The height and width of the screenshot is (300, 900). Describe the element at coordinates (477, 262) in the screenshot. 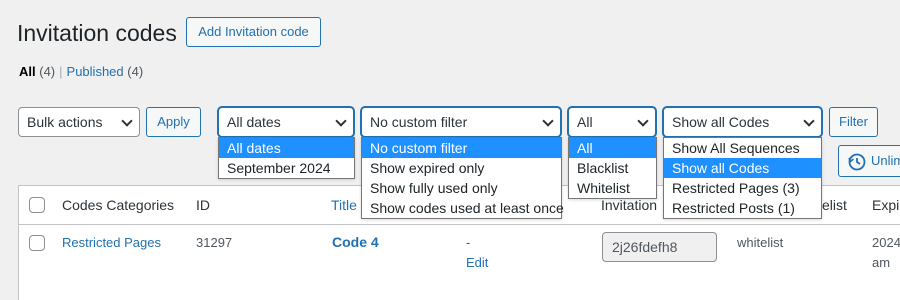

I see `row-edit-link: Edit` at that location.